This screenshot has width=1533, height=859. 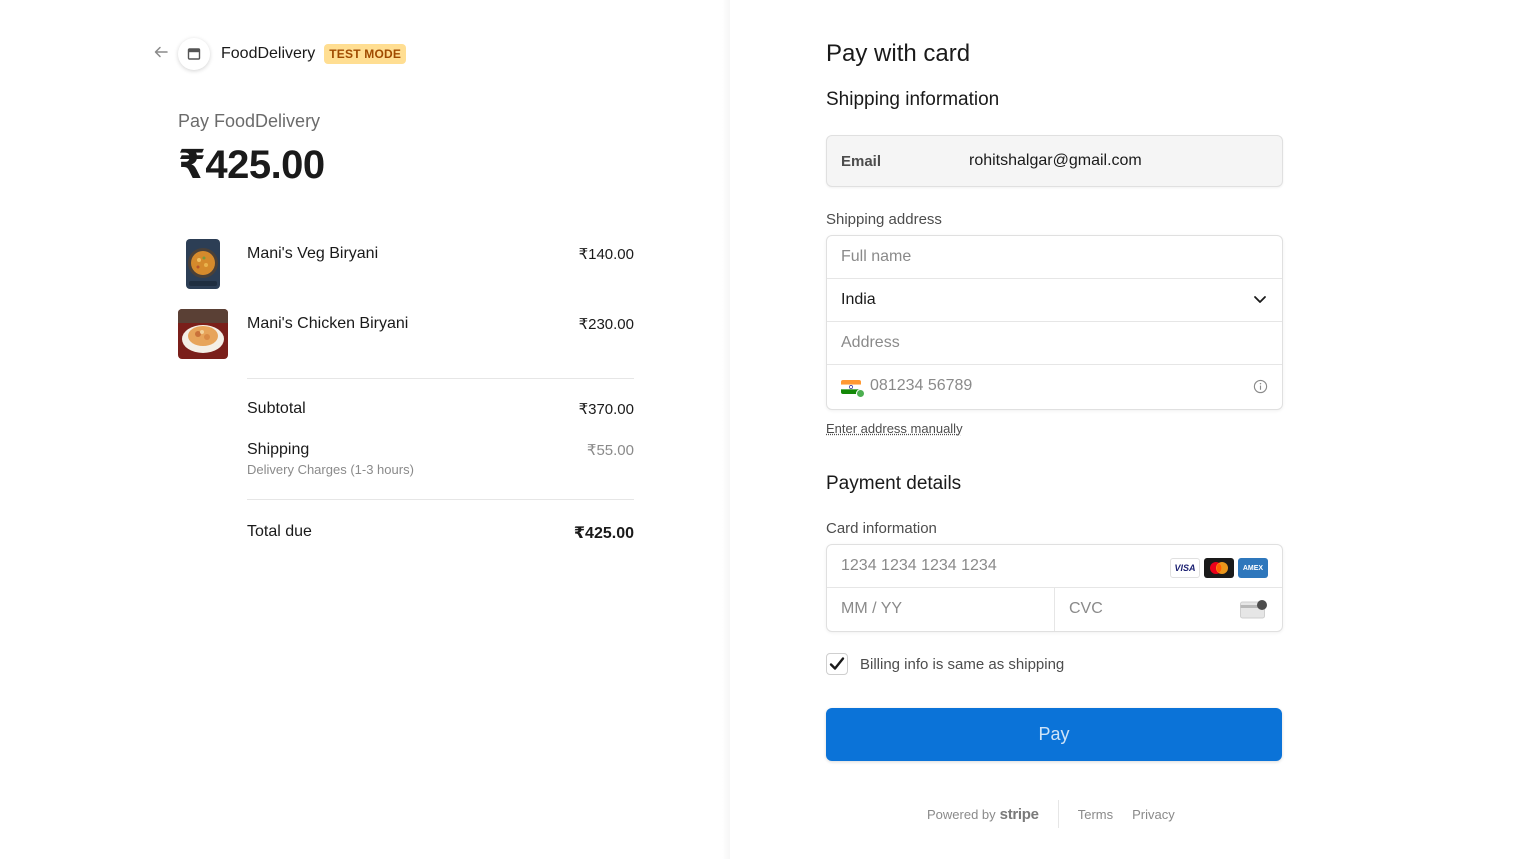 I want to click on footer: Powered by stripe Terms Privacy, so click(x=1060, y=814).